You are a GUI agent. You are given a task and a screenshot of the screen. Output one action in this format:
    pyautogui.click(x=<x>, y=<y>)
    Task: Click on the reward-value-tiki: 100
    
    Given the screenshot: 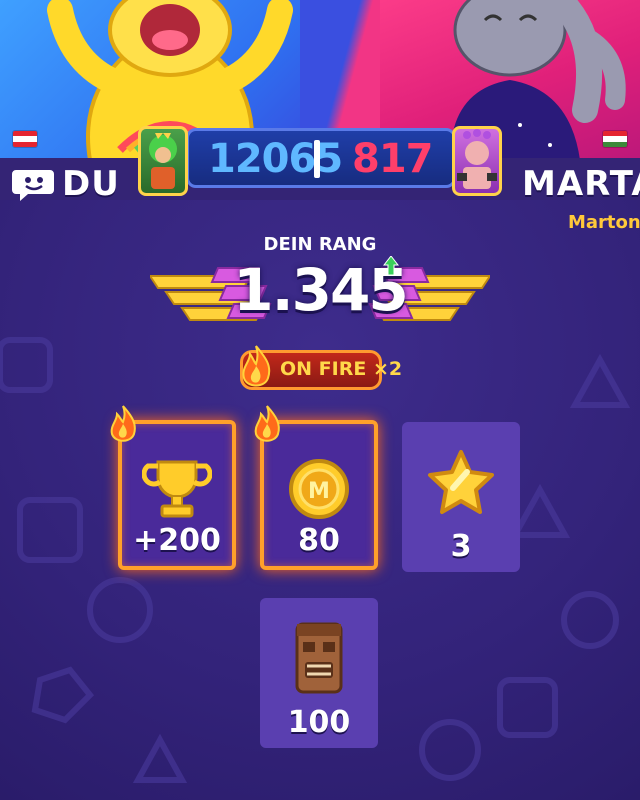 What is the action you would take?
    pyautogui.click(x=319, y=722)
    